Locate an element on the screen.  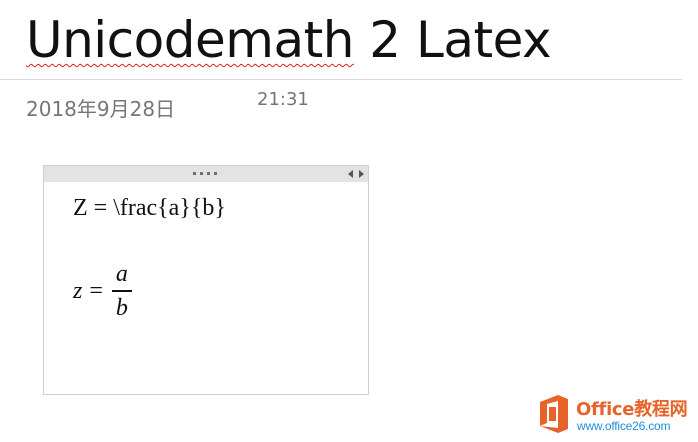
watermark: Office教程网 www.office26.com is located at coordinates (616, 415).